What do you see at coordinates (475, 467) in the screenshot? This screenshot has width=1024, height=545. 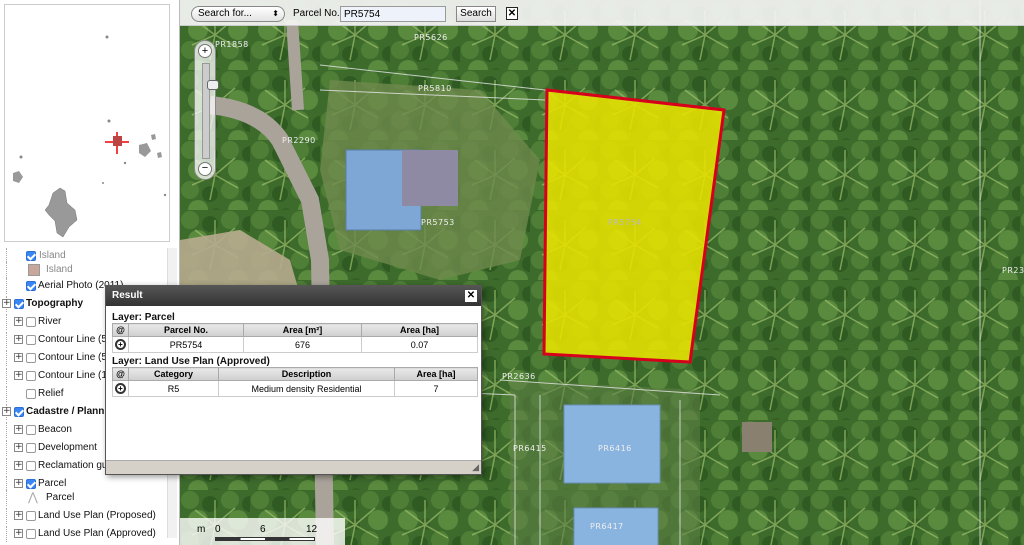 I see `resize-grip-icon: ◢` at bounding box center [475, 467].